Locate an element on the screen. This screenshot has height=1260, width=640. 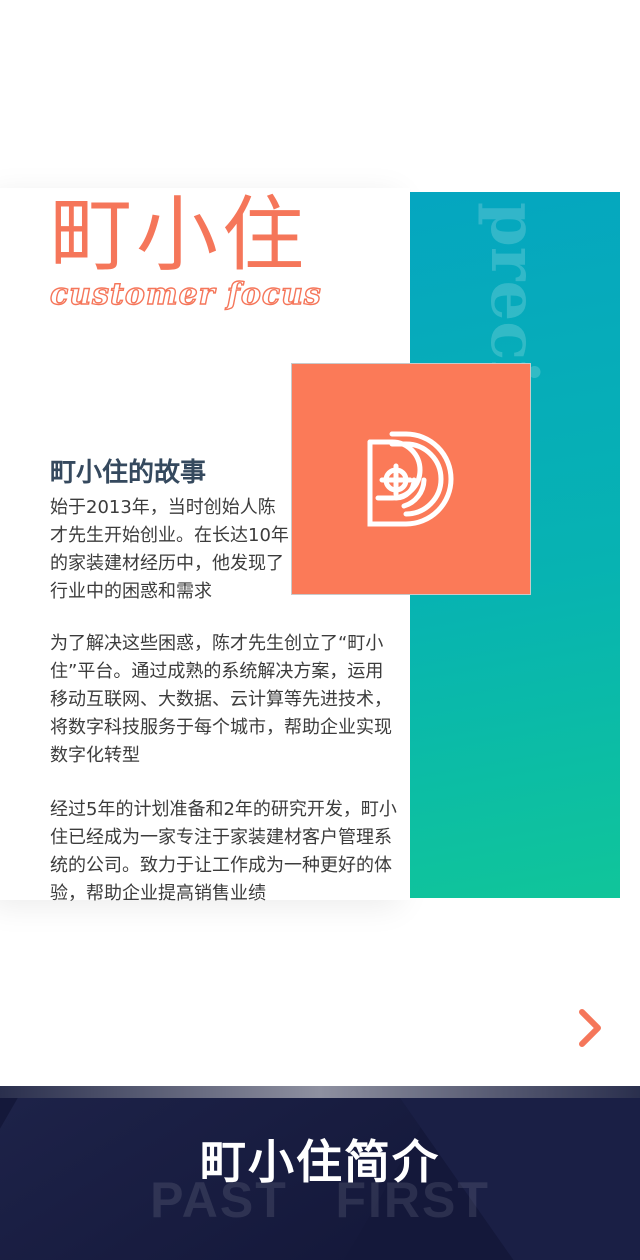
logo-tile is located at coordinates (411, 479).